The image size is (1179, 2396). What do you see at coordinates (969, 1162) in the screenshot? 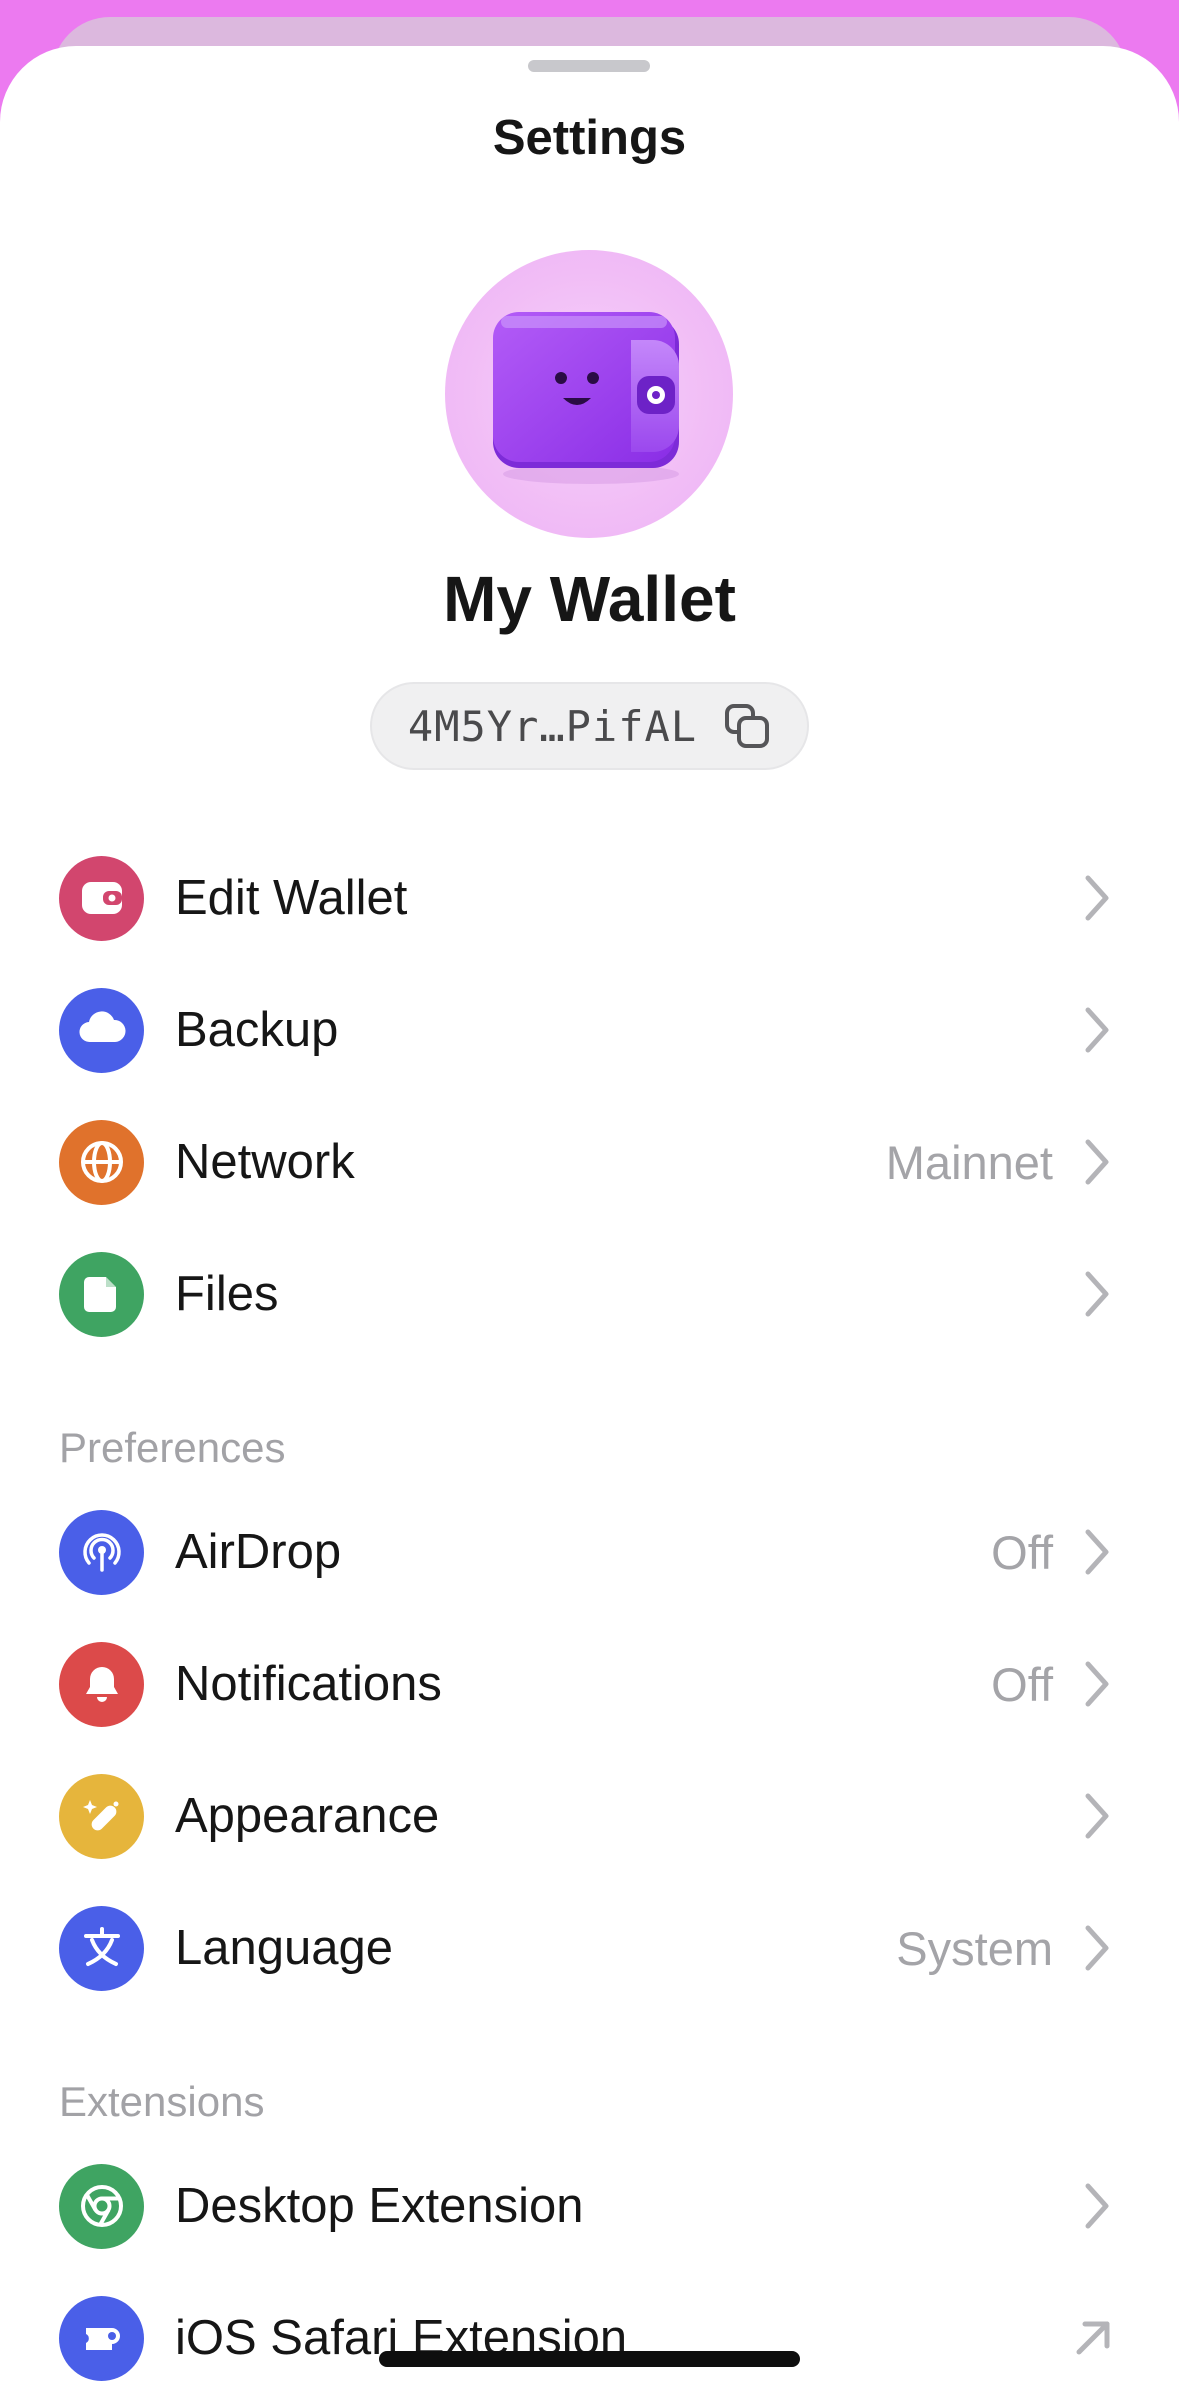
I see `row-value: Mainnet` at bounding box center [969, 1162].